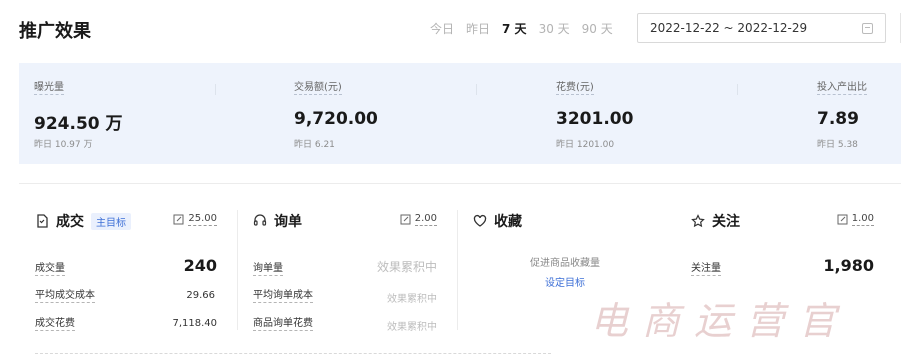 Image resolution: width=901 pixels, height=360 pixels. Describe the element at coordinates (514, 28) in the screenshot. I see `range-tab-7-days: 7 天` at that location.